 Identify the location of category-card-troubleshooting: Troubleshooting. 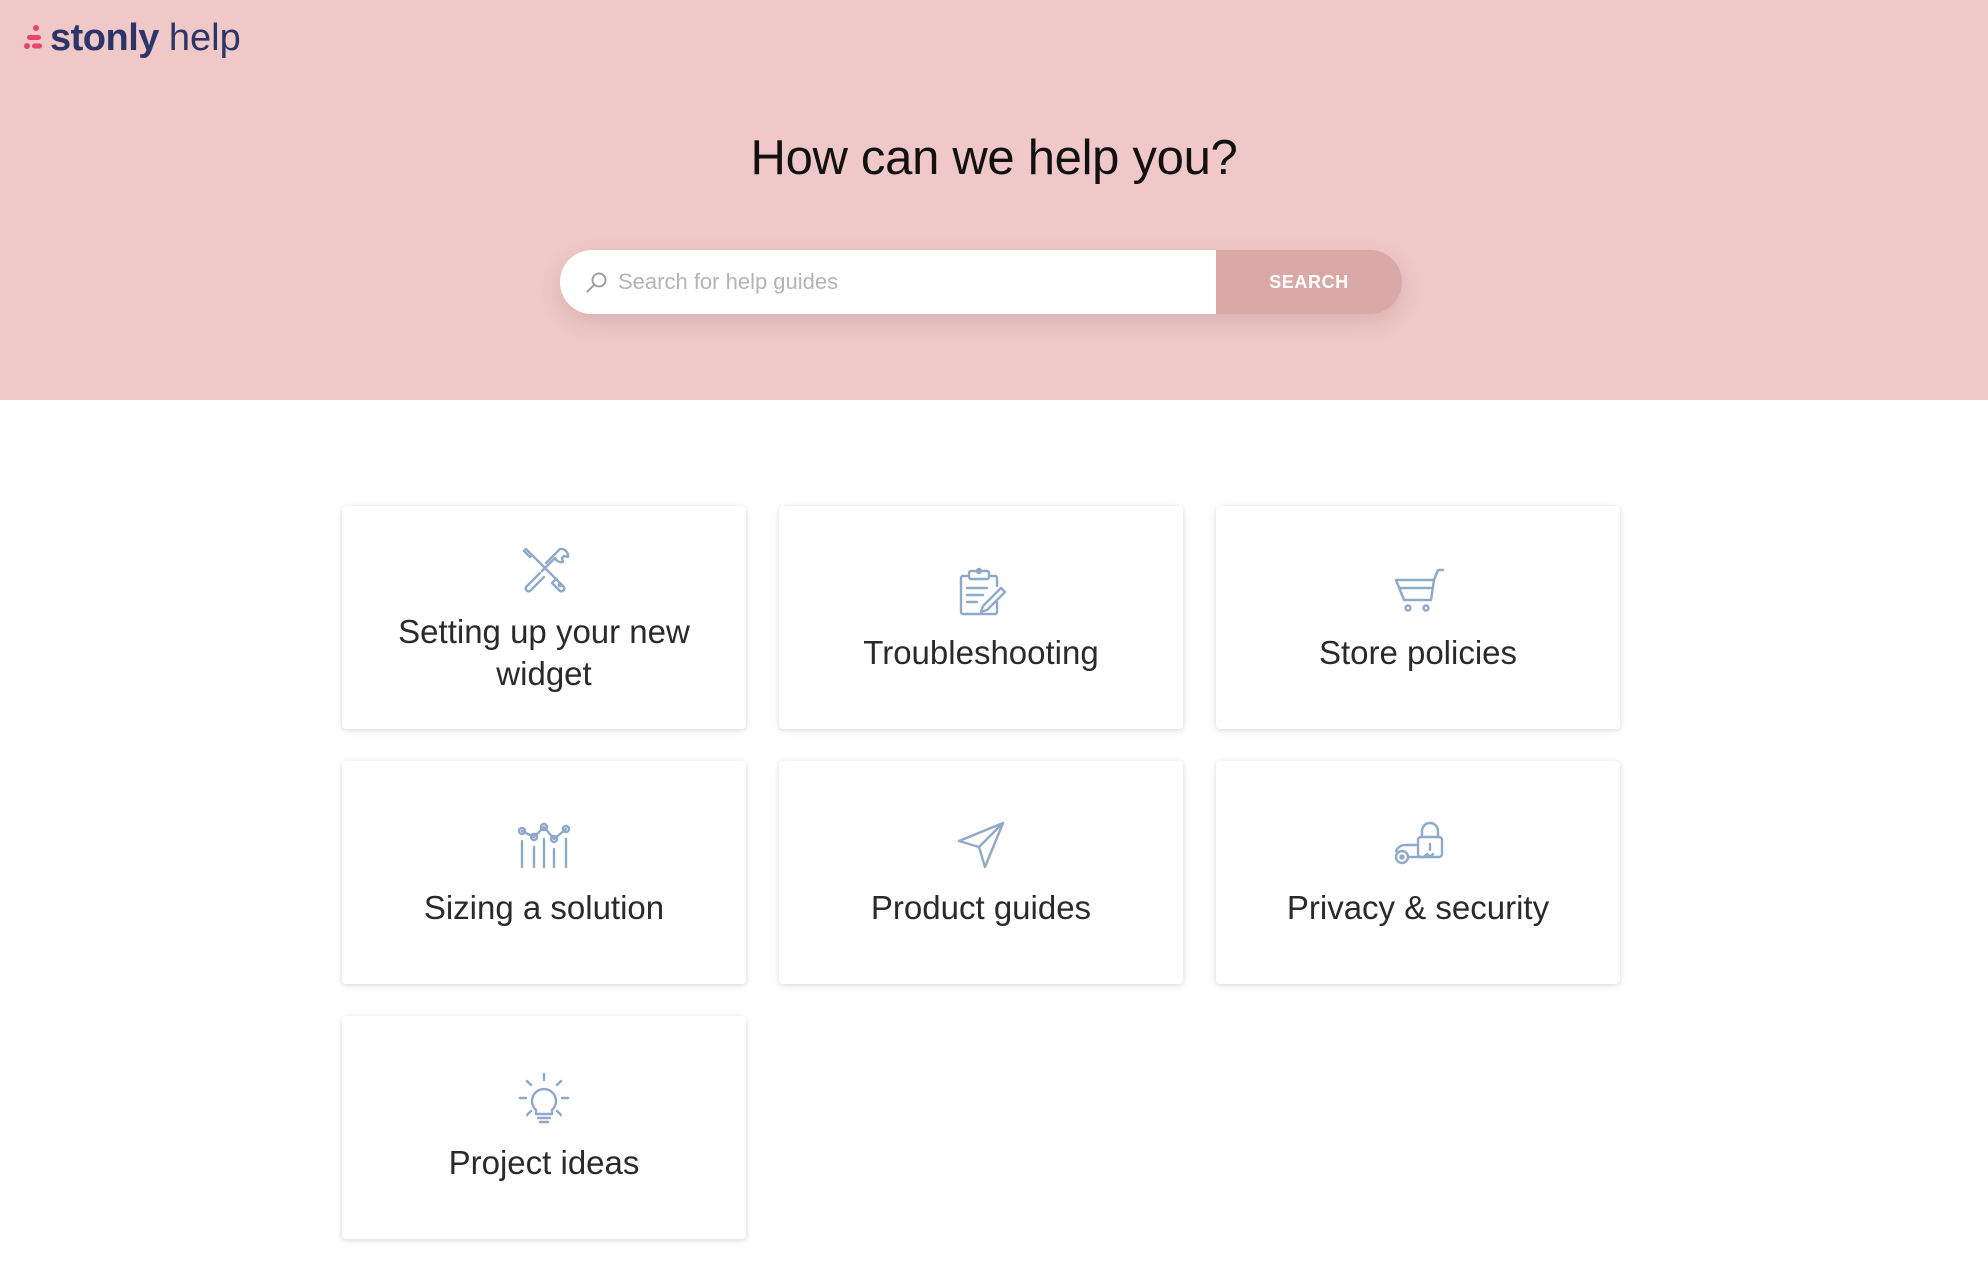
(981, 617).